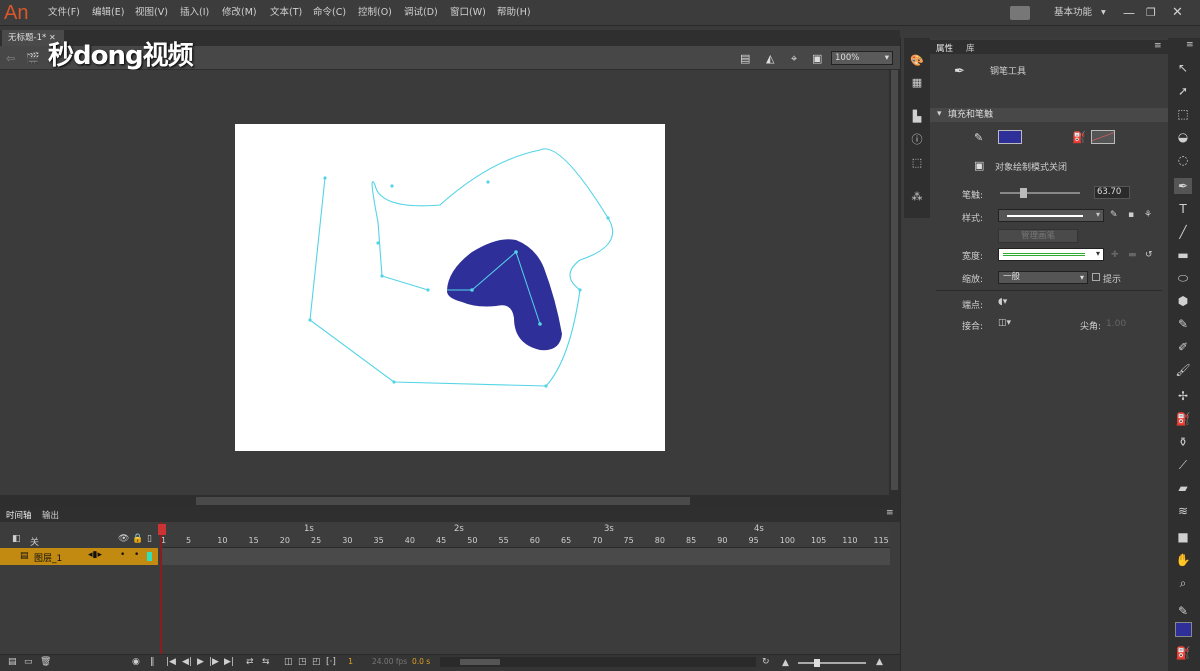 The height and width of the screenshot is (671, 1200). What do you see at coordinates (1049, 115) in the screenshot?
I see `fill-stroke-section: 填充和笔触` at bounding box center [1049, 115].